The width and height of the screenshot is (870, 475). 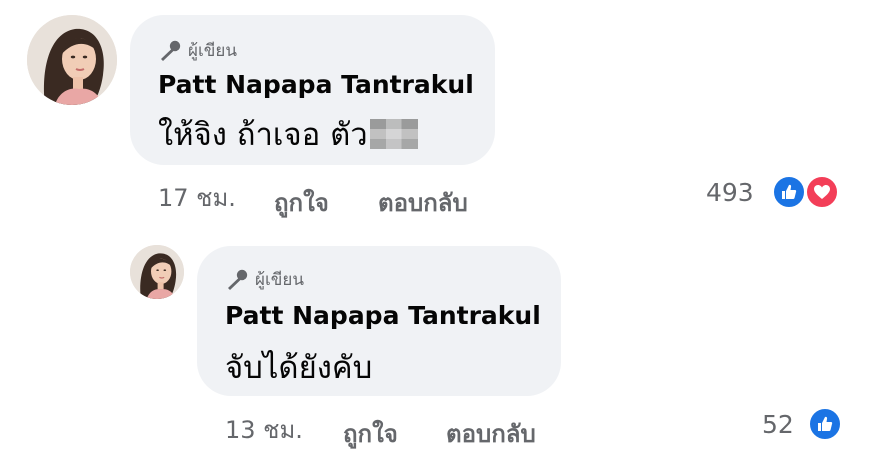 What do you see at coordinates (299, 368) in the screenshot?
I see `comment-text: จับได้ยังคับ` at bounding box center [299, 368].